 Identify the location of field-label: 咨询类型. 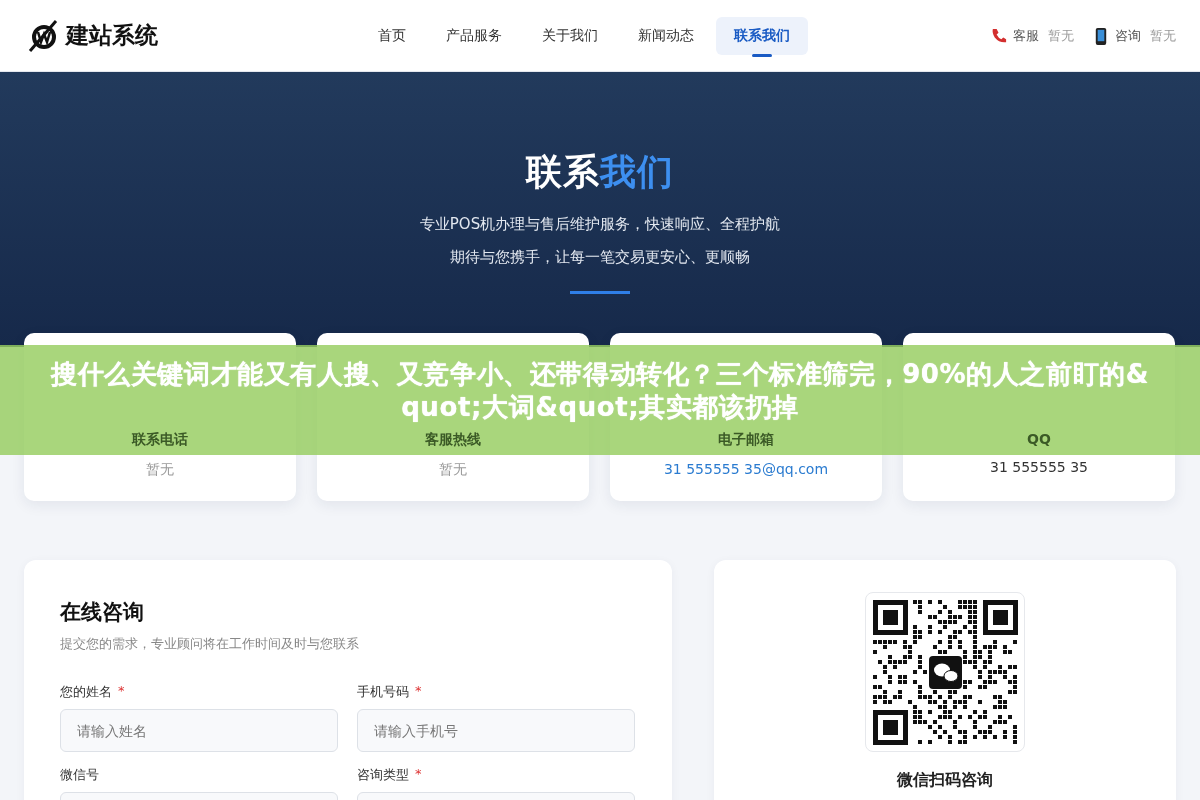
(383, 775).